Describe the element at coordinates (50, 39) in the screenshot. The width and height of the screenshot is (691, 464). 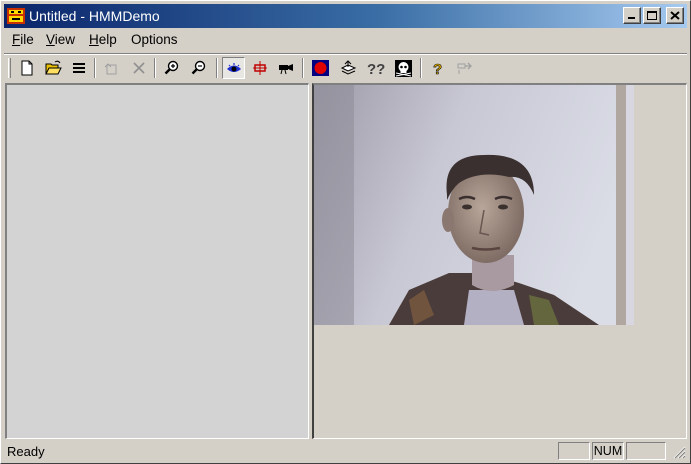
I see `menu-view-accel: V` at that location.